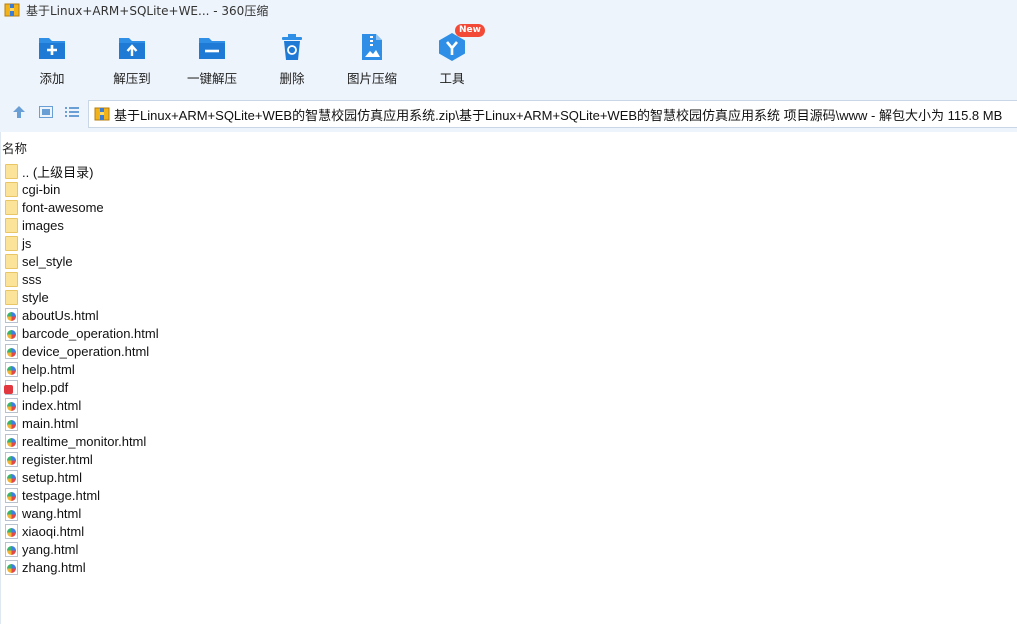 The image size is (1017, 624). Describe the element at coordinates (52, 513) in the screenshot. I see `file-name: wang.html` at that location.